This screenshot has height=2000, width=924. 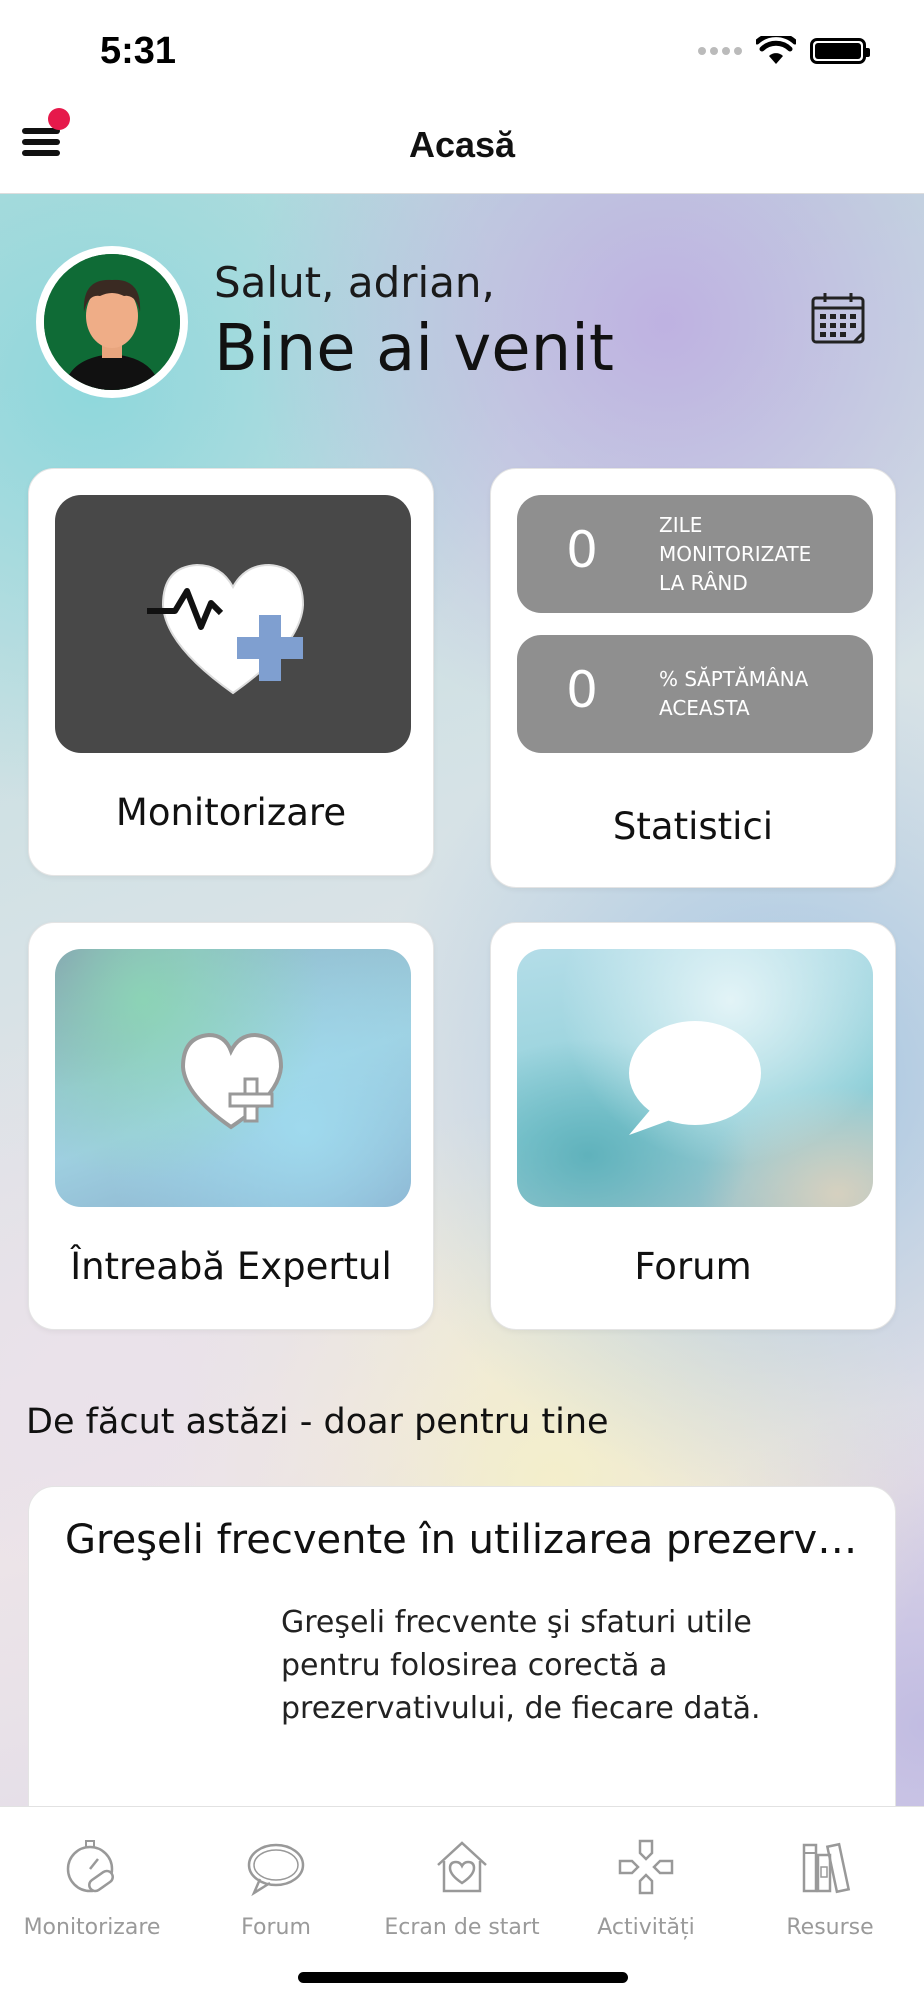 I want to click on ask-expert-card: Întreabă Expertul, so click(x=231, y=1126).